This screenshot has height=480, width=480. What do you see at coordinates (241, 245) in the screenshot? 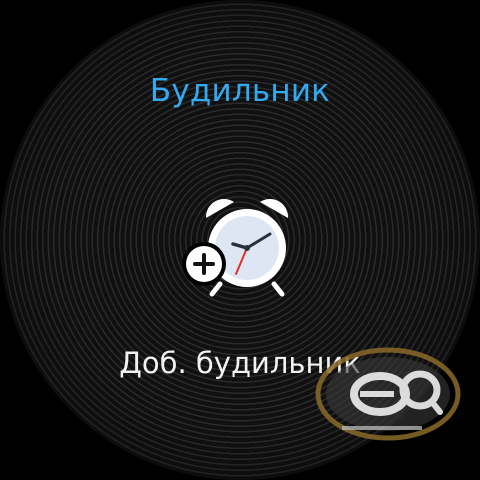
I see `alarm-clock-plus-icon` at bounding box center [241, 245].